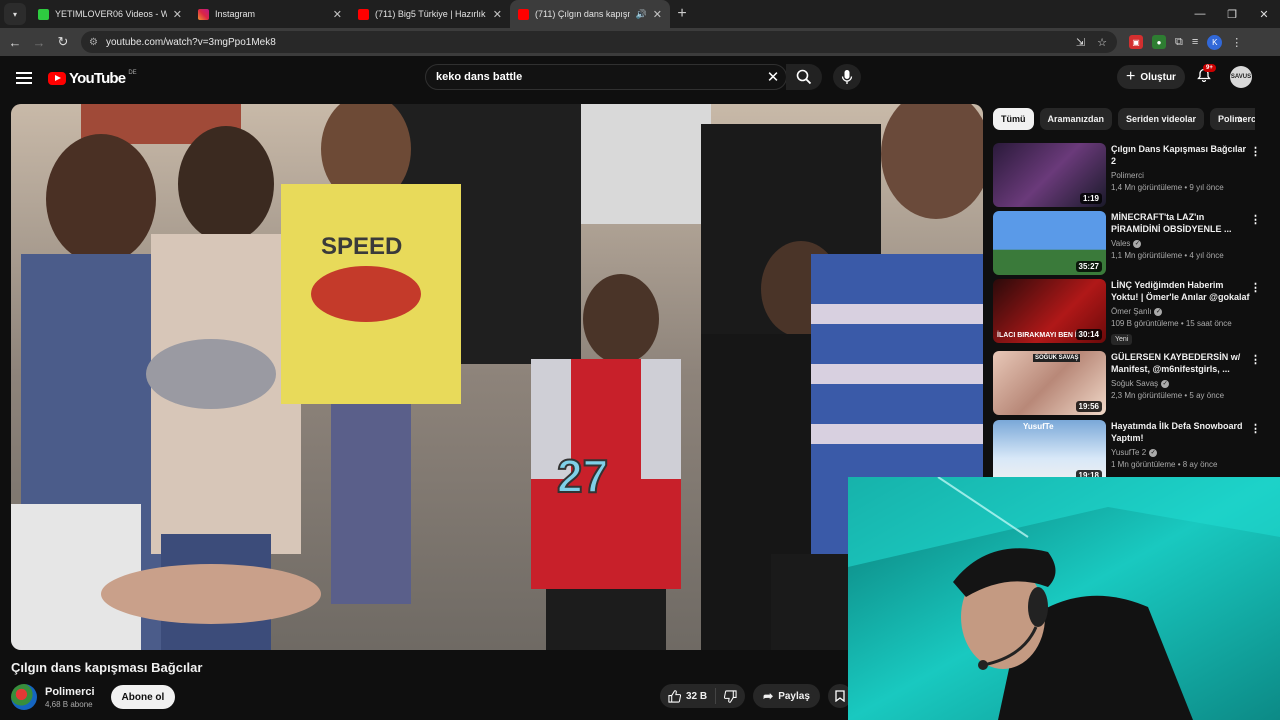 Image resolution: width=1280 pixels, height=720 pixels. Describe the element at coordinates (1049, 452) in the screenshot. I see `video-thumbnail: YusufTe 19:18` at that location.